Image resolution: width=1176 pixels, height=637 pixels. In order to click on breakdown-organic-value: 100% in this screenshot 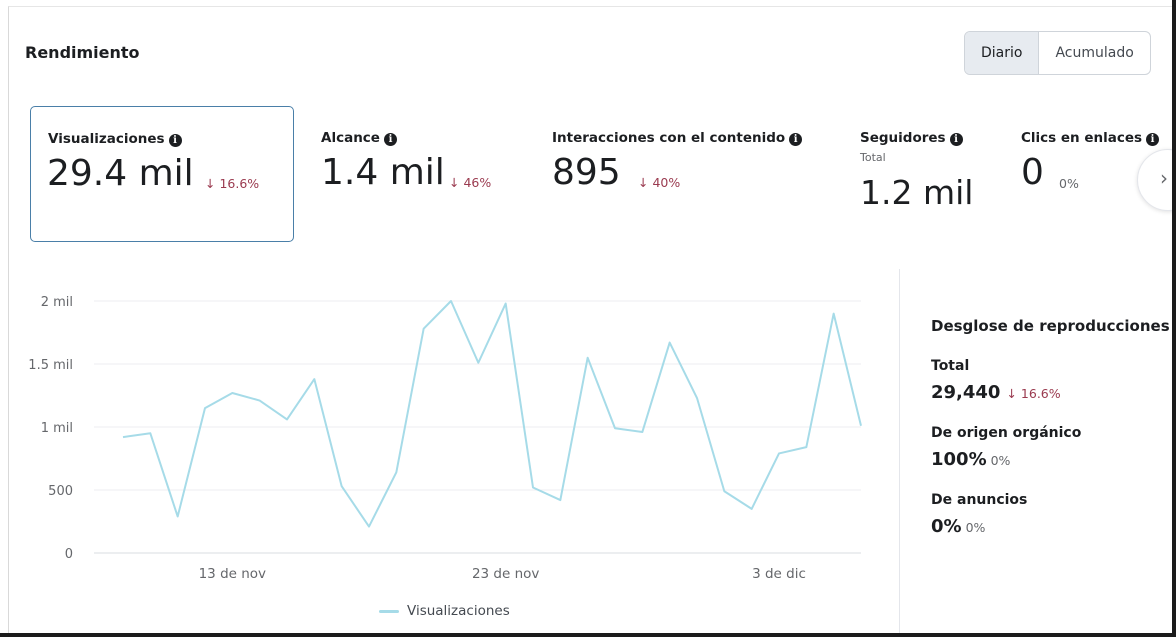, I will do `click(959, 459)`.